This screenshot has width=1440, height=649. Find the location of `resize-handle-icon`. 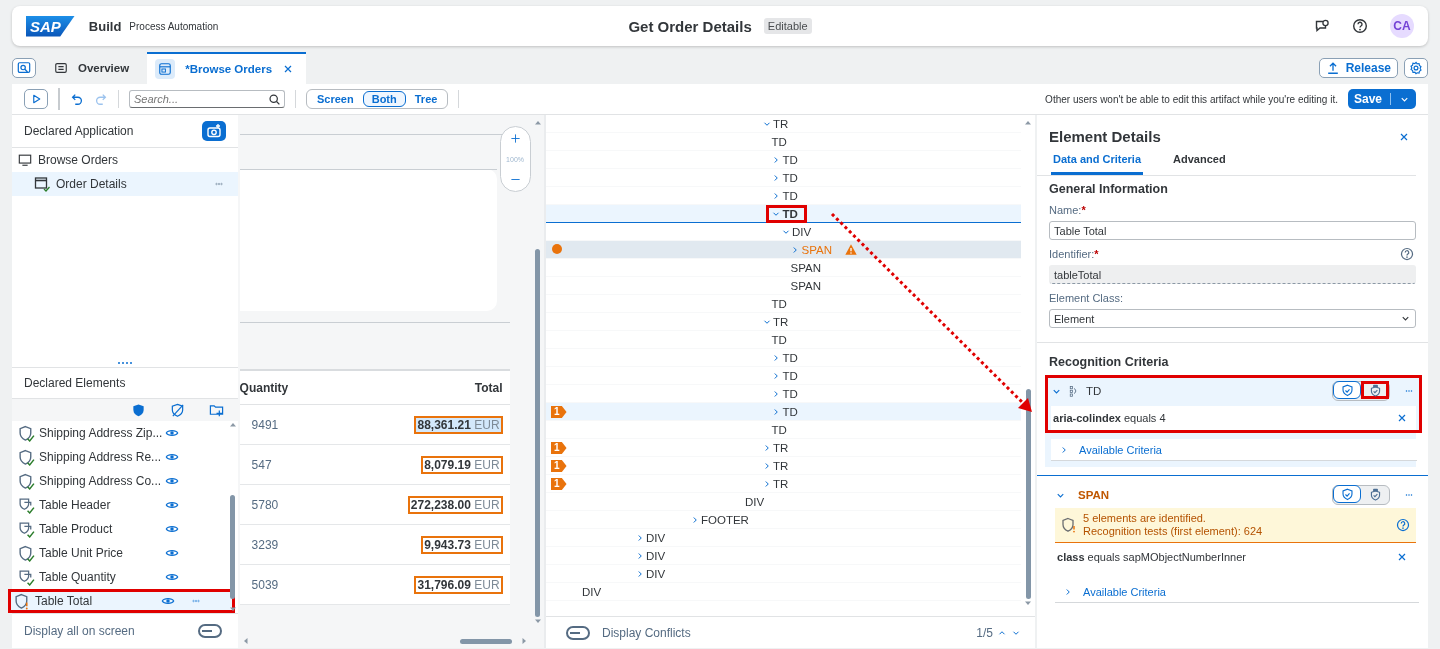

resize-handle-icon is located at coordinates (124, 363).